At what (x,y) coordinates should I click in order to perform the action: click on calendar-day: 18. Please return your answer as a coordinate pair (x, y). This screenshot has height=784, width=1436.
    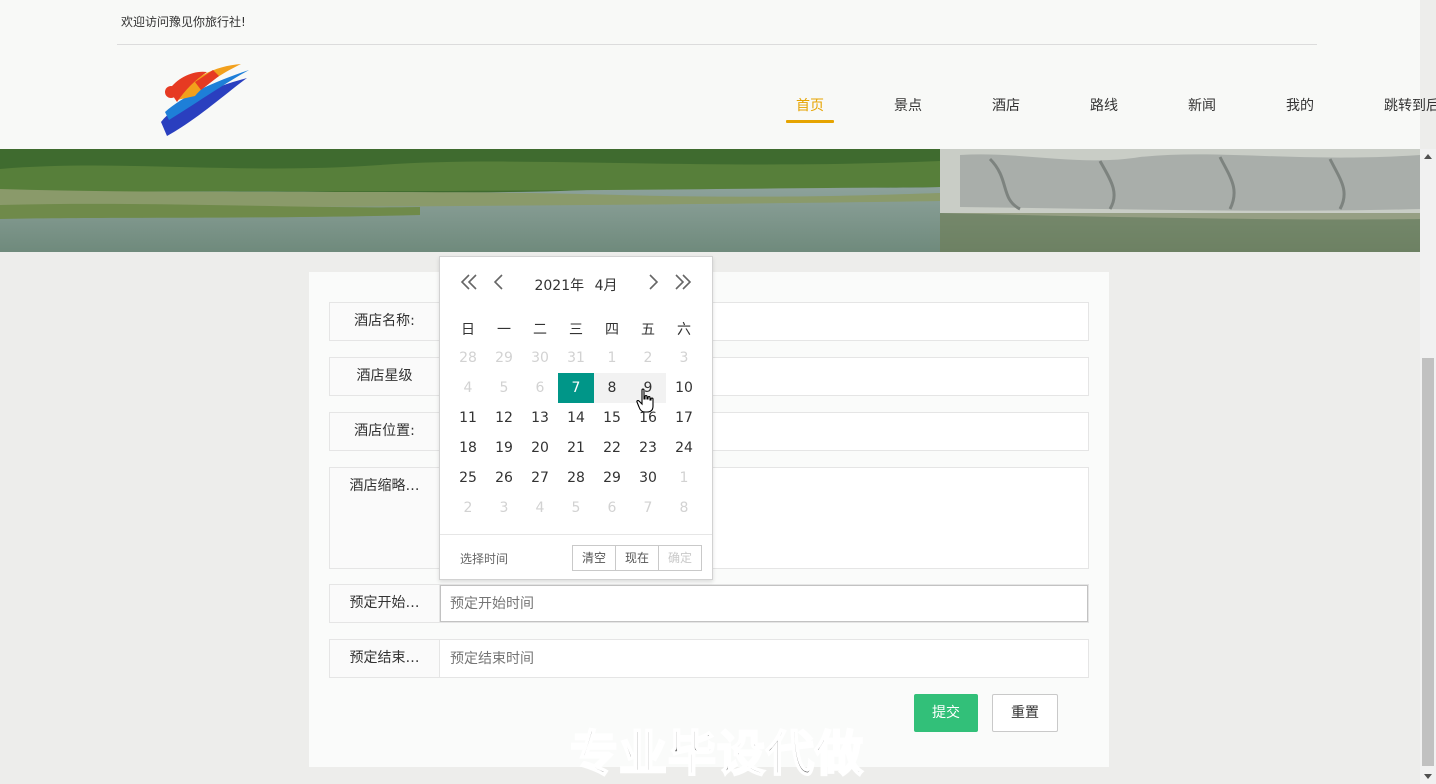
    Looking at the image, I should click on (468, 448).